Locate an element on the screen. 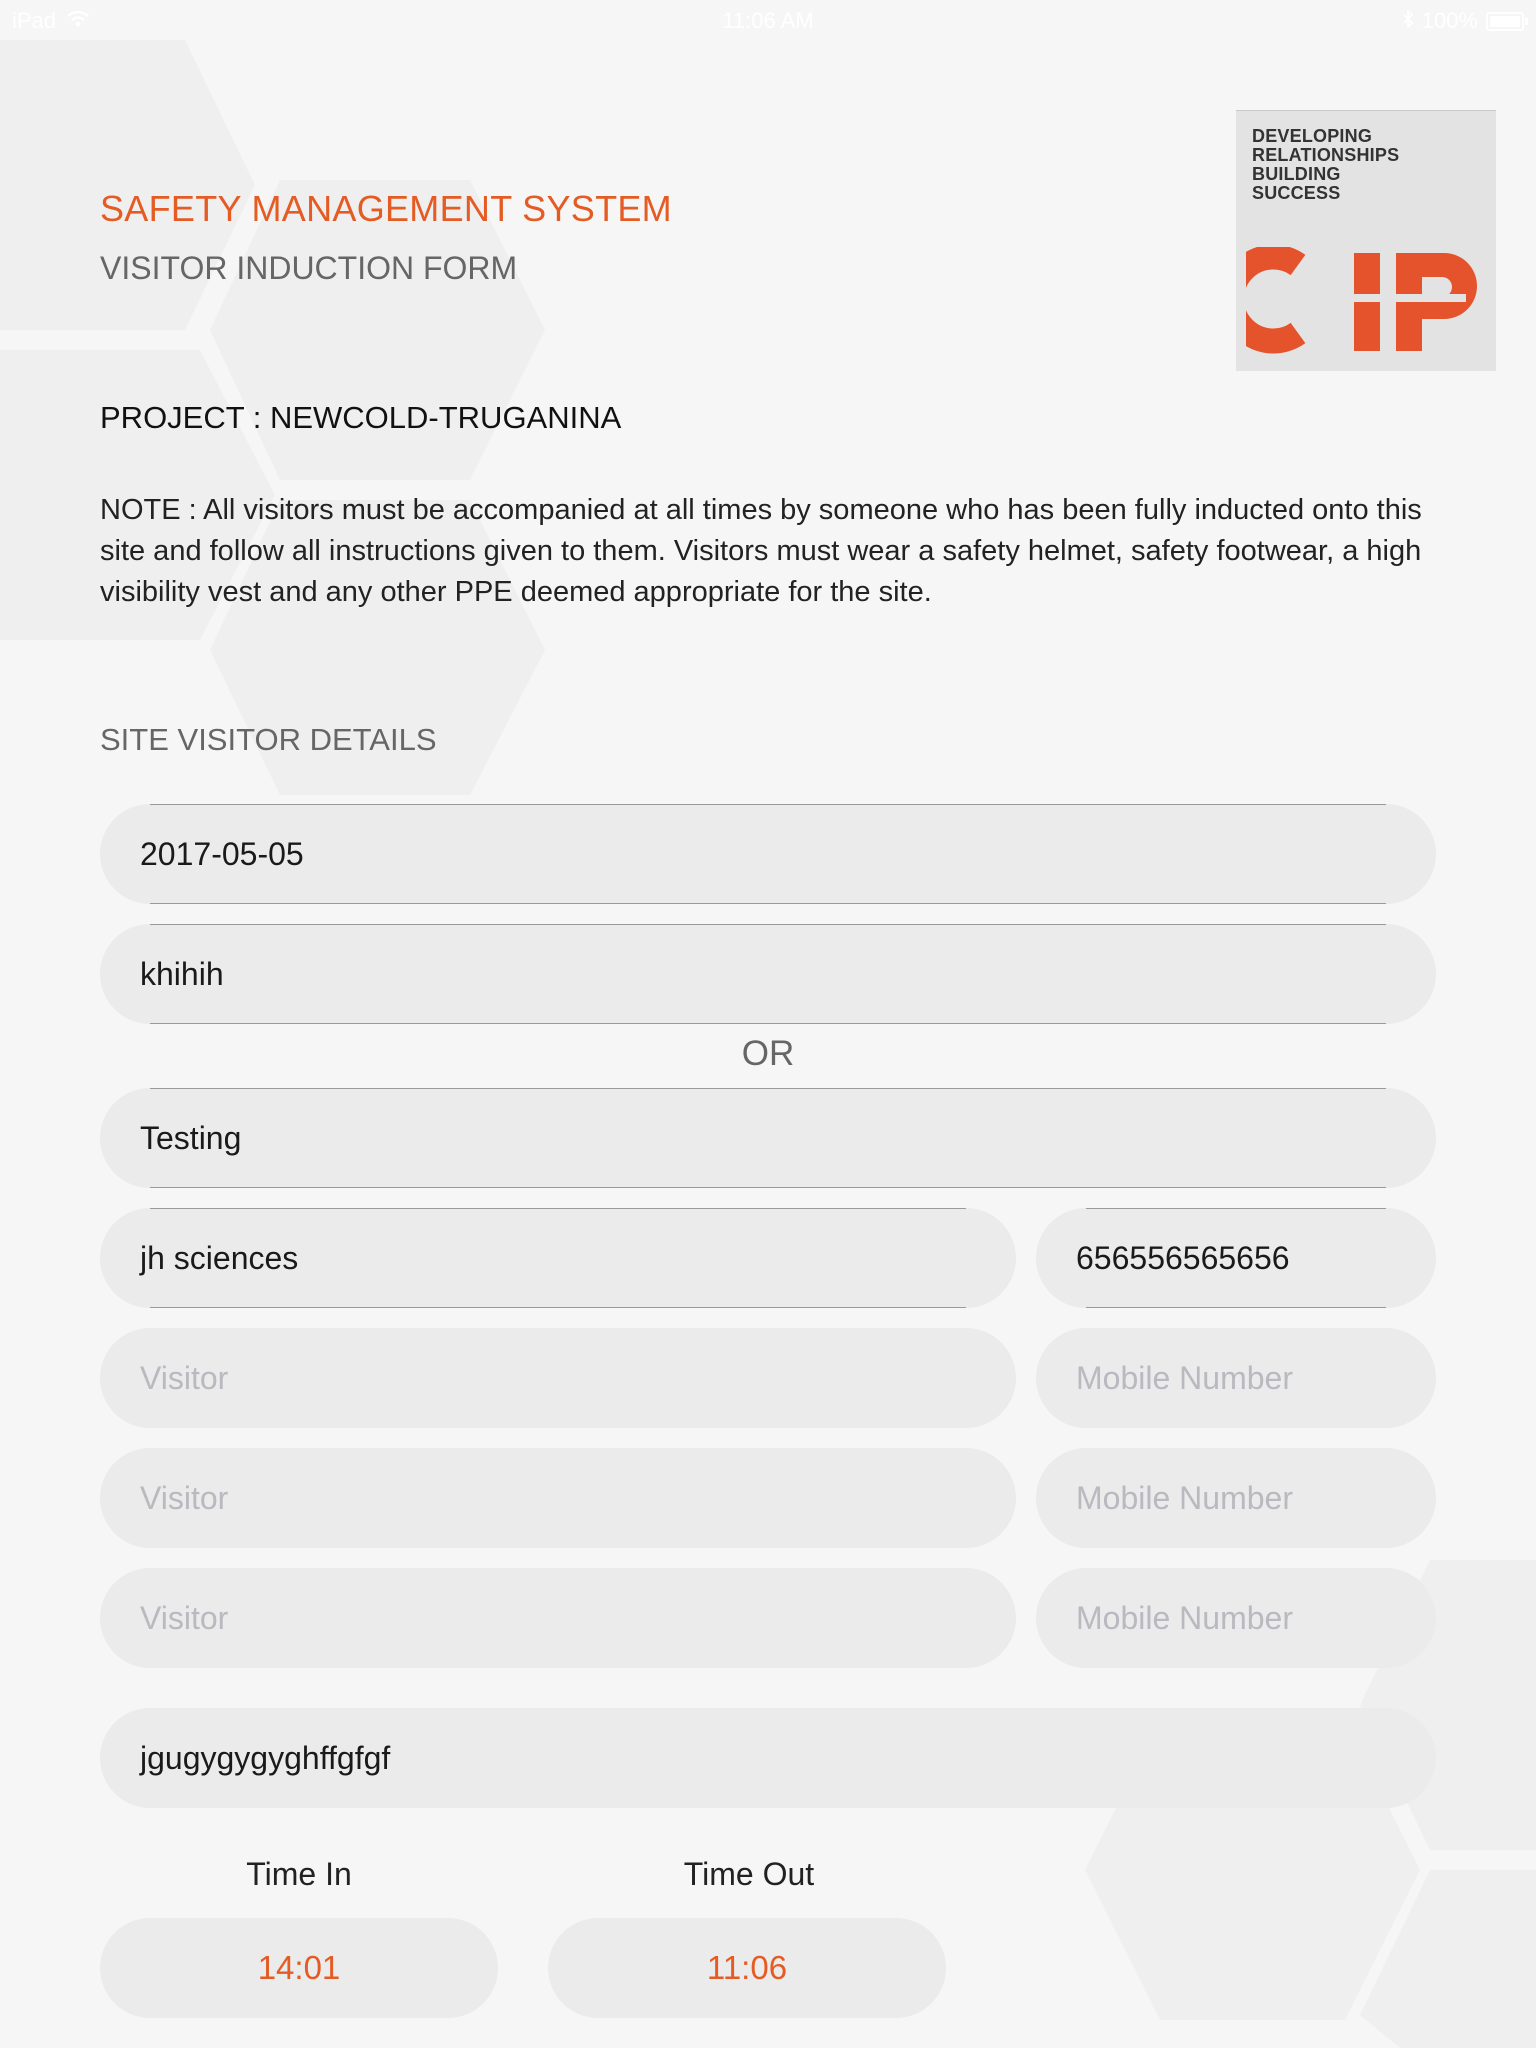 Image resolution: width=1536 pixels, height=2048 pixels. battery-fill is located at coordinates (1505, 21).